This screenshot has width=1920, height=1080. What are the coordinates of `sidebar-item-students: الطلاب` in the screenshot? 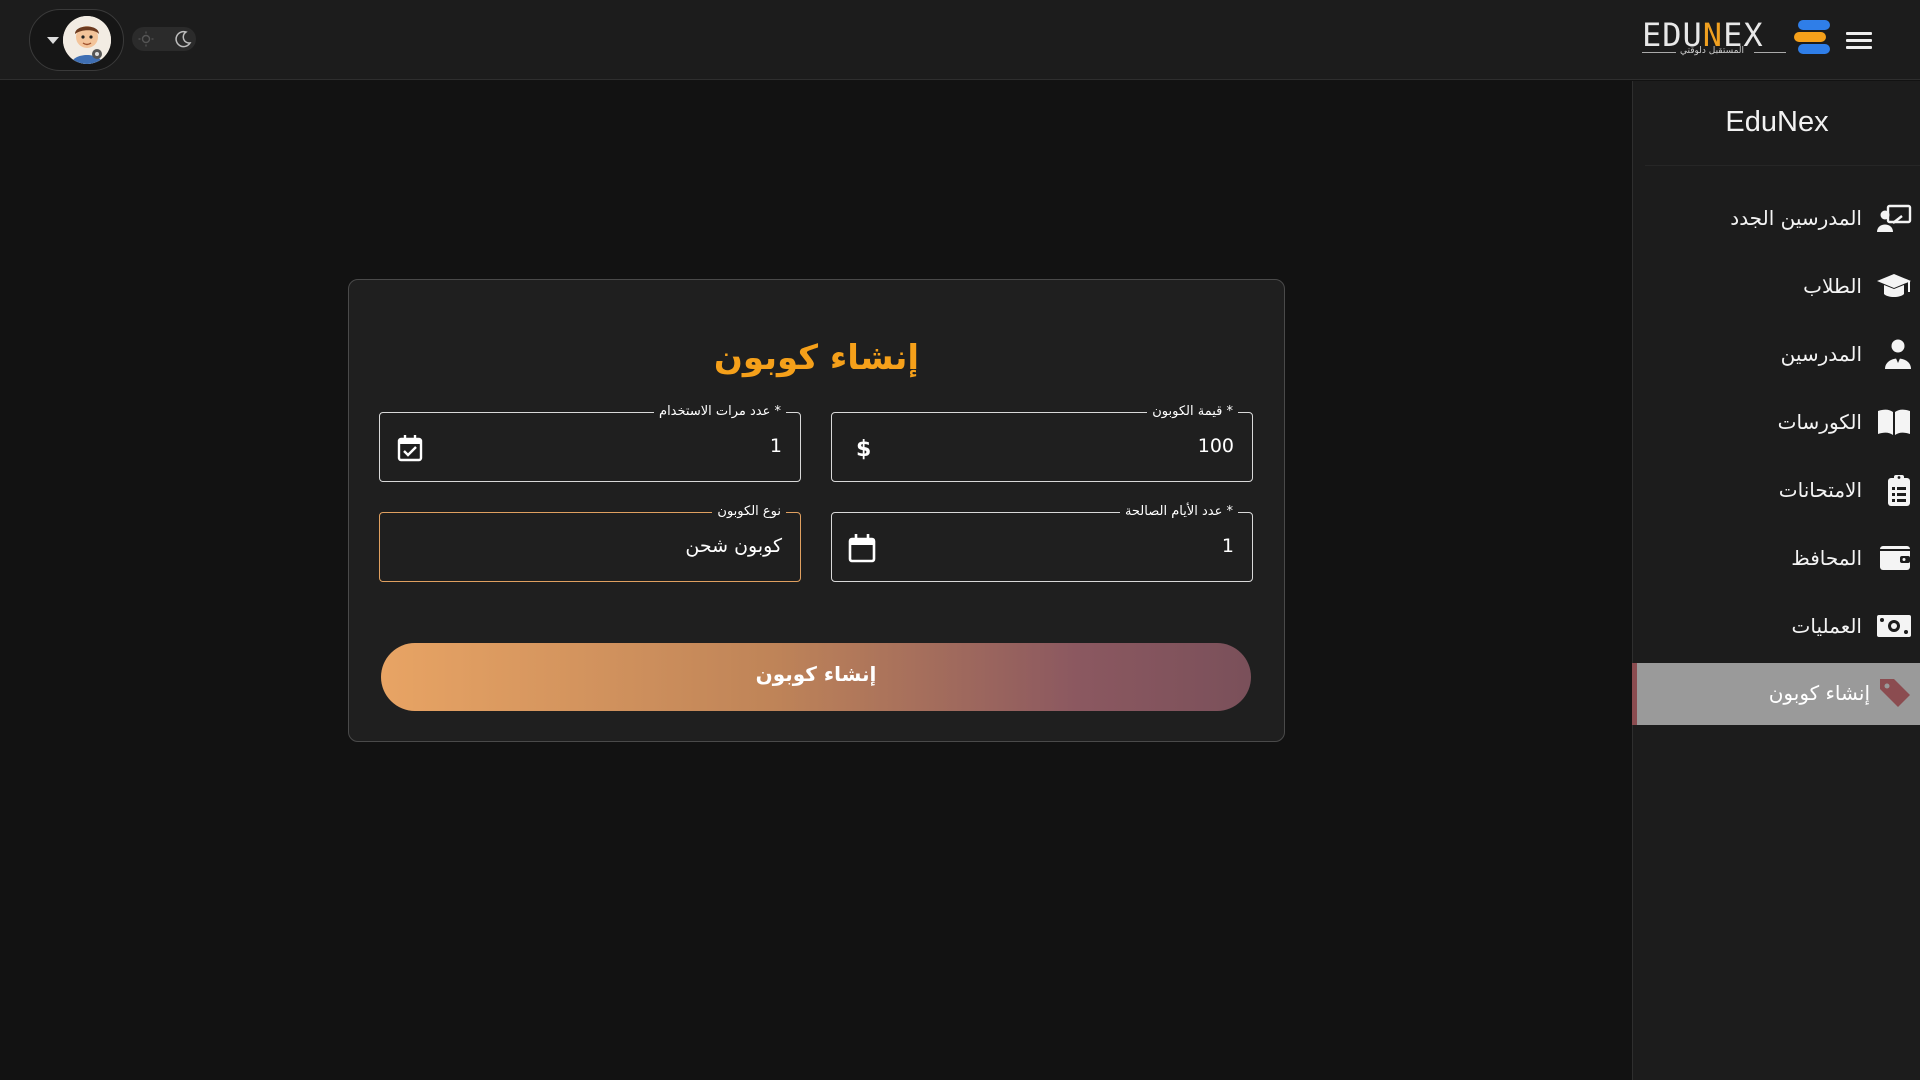 It's located at (1776, 287).